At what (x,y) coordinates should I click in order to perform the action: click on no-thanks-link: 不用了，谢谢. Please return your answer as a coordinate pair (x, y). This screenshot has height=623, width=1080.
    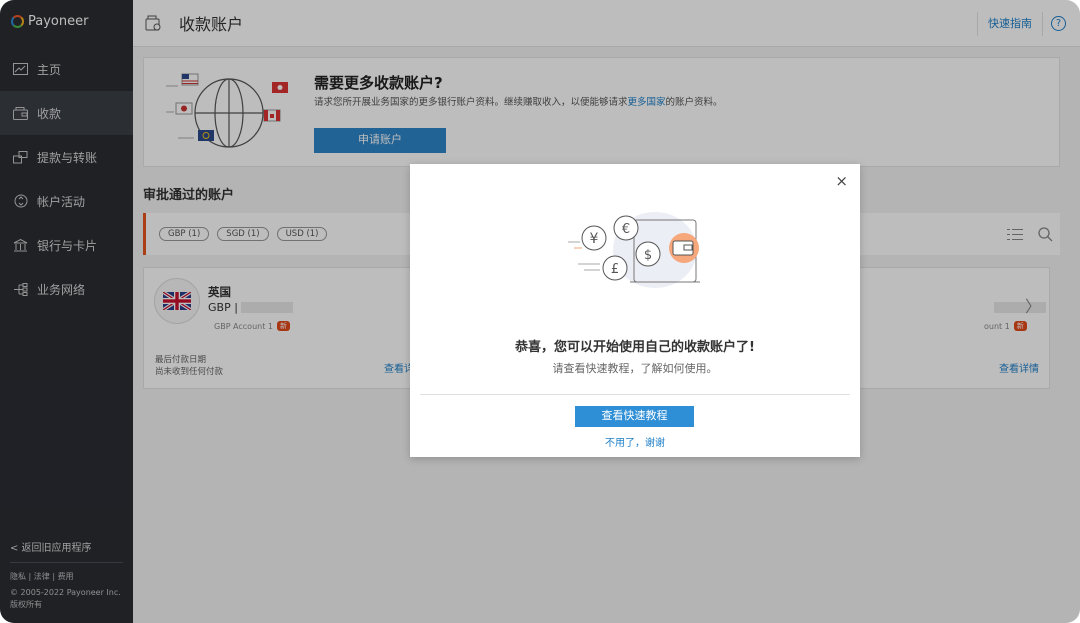
    Looking at the image, I should click on (635, 441).